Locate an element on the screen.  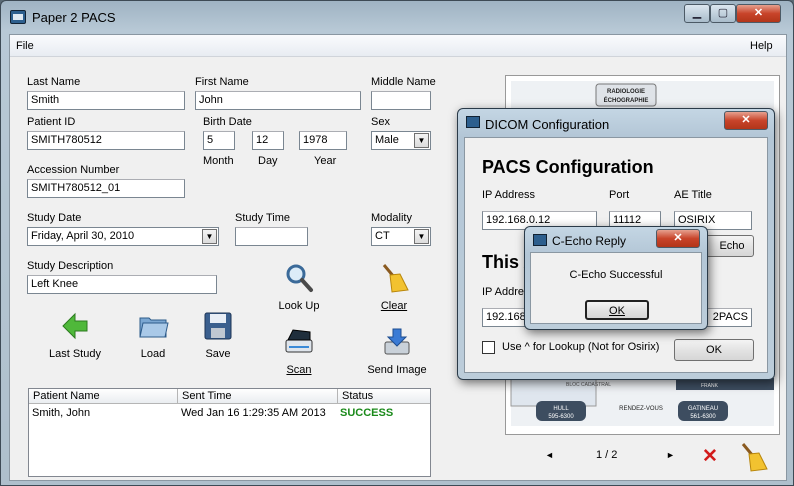
c-echo-body: C-Echo Successful OK is located at coordinates (616, 288).